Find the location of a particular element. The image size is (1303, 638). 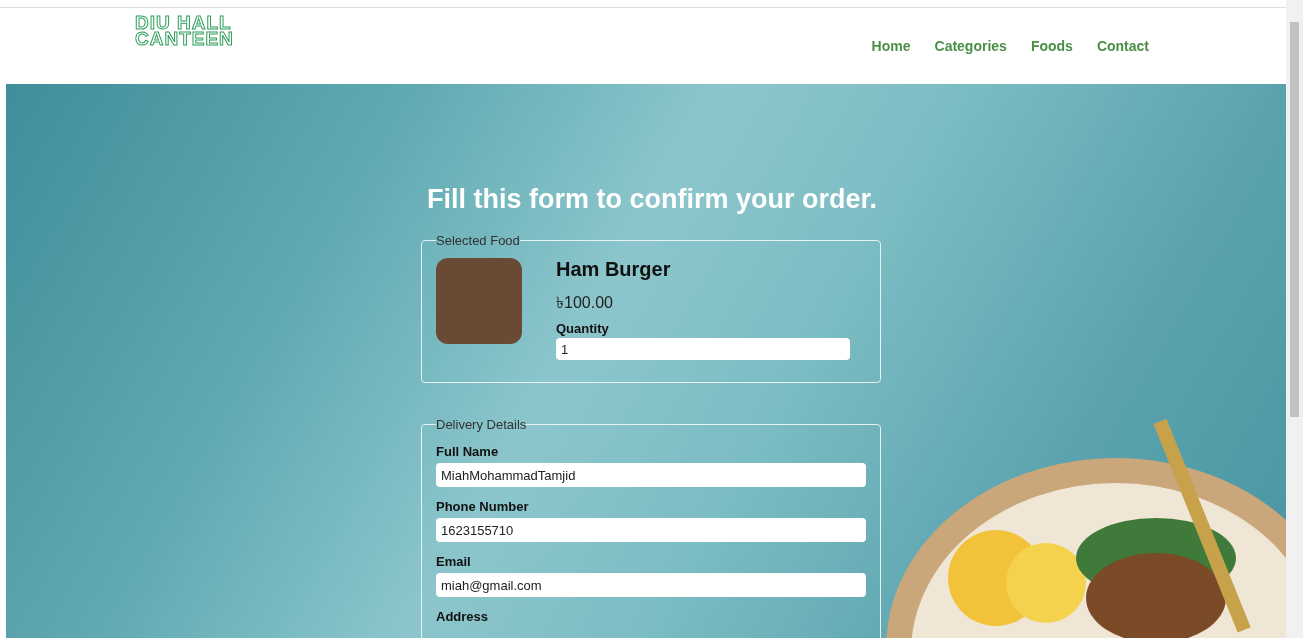

field-label: Full Name is located at coordinates (468, 451).